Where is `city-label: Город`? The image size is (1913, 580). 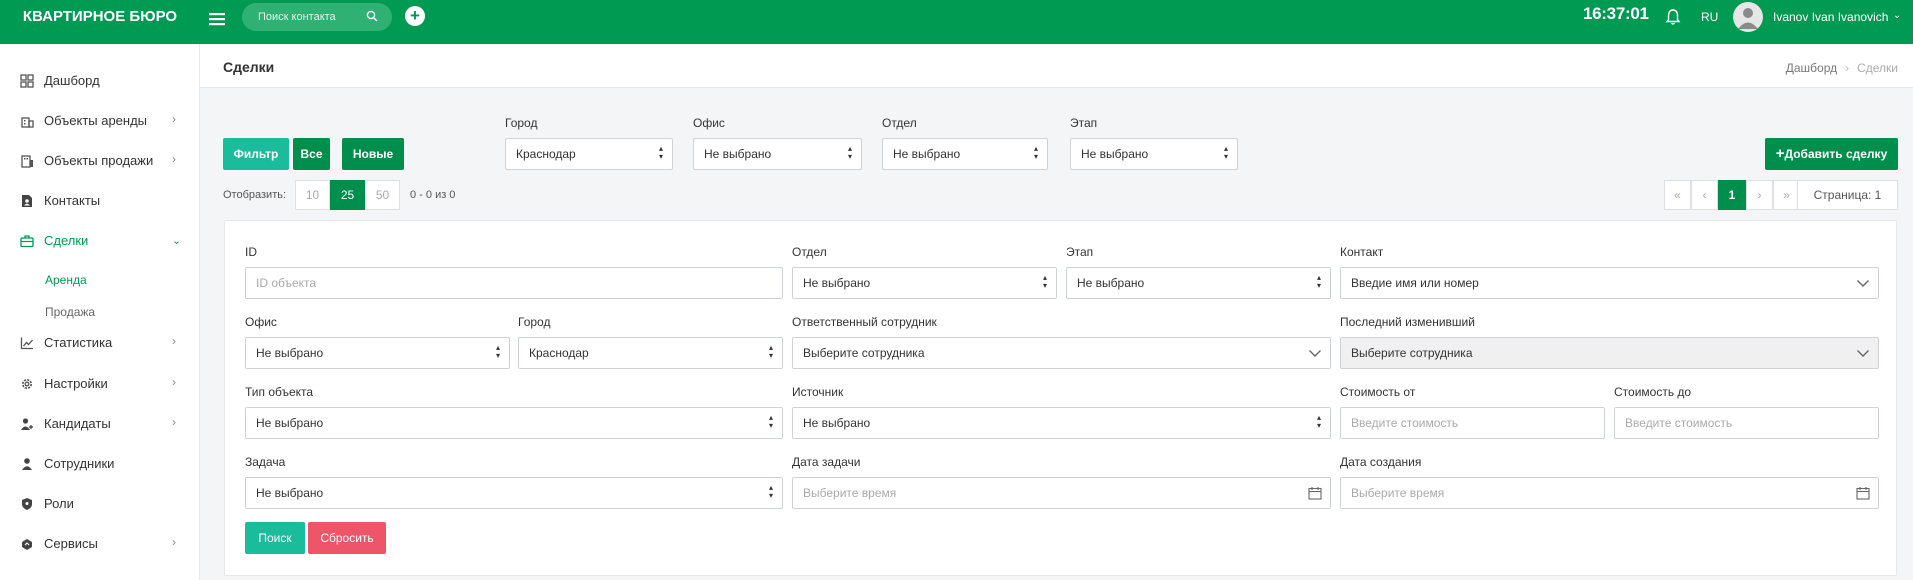
city-label: Город is located at coordinates (521, 123).